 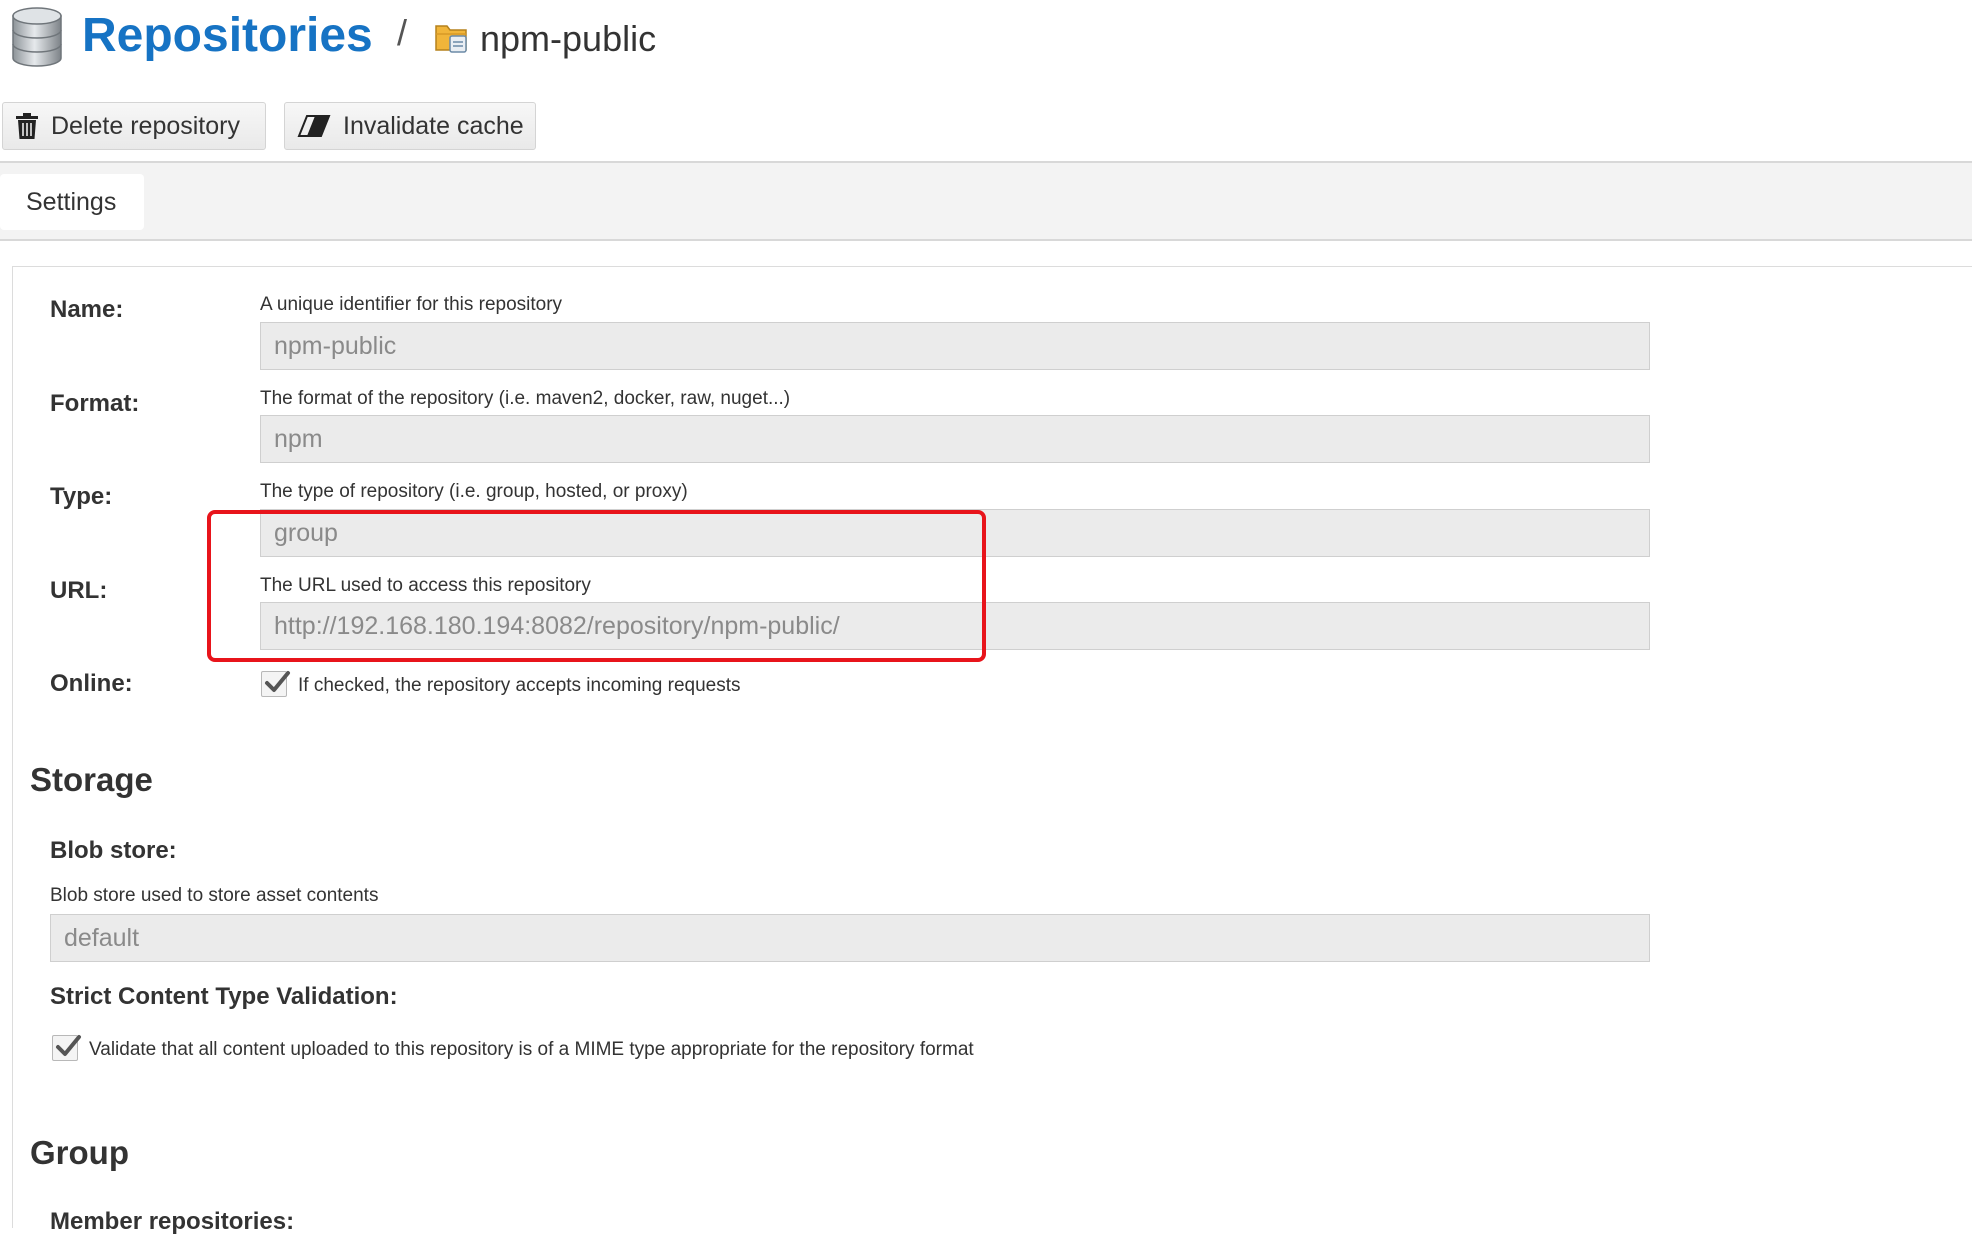 I want to click on name-field, so click(x=955, y=346).